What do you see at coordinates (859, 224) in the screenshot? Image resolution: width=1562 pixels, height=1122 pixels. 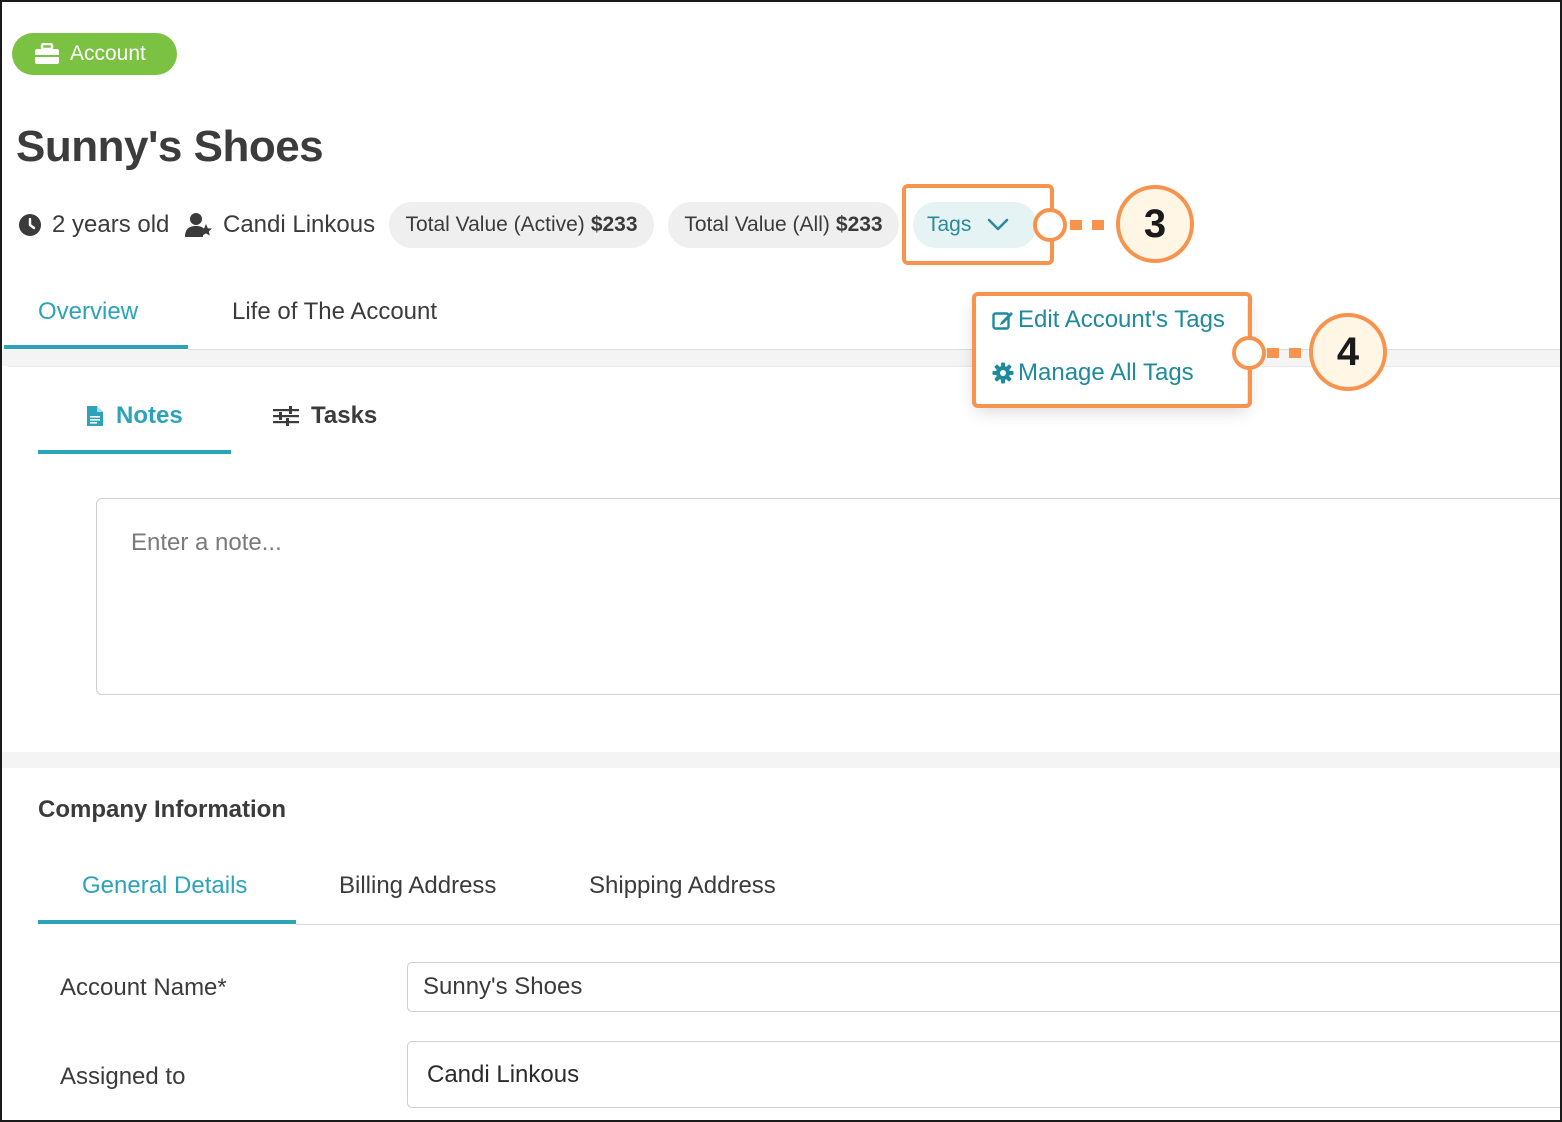 I see `total-value-all-amount: $233` at bounding box center [859, 224].